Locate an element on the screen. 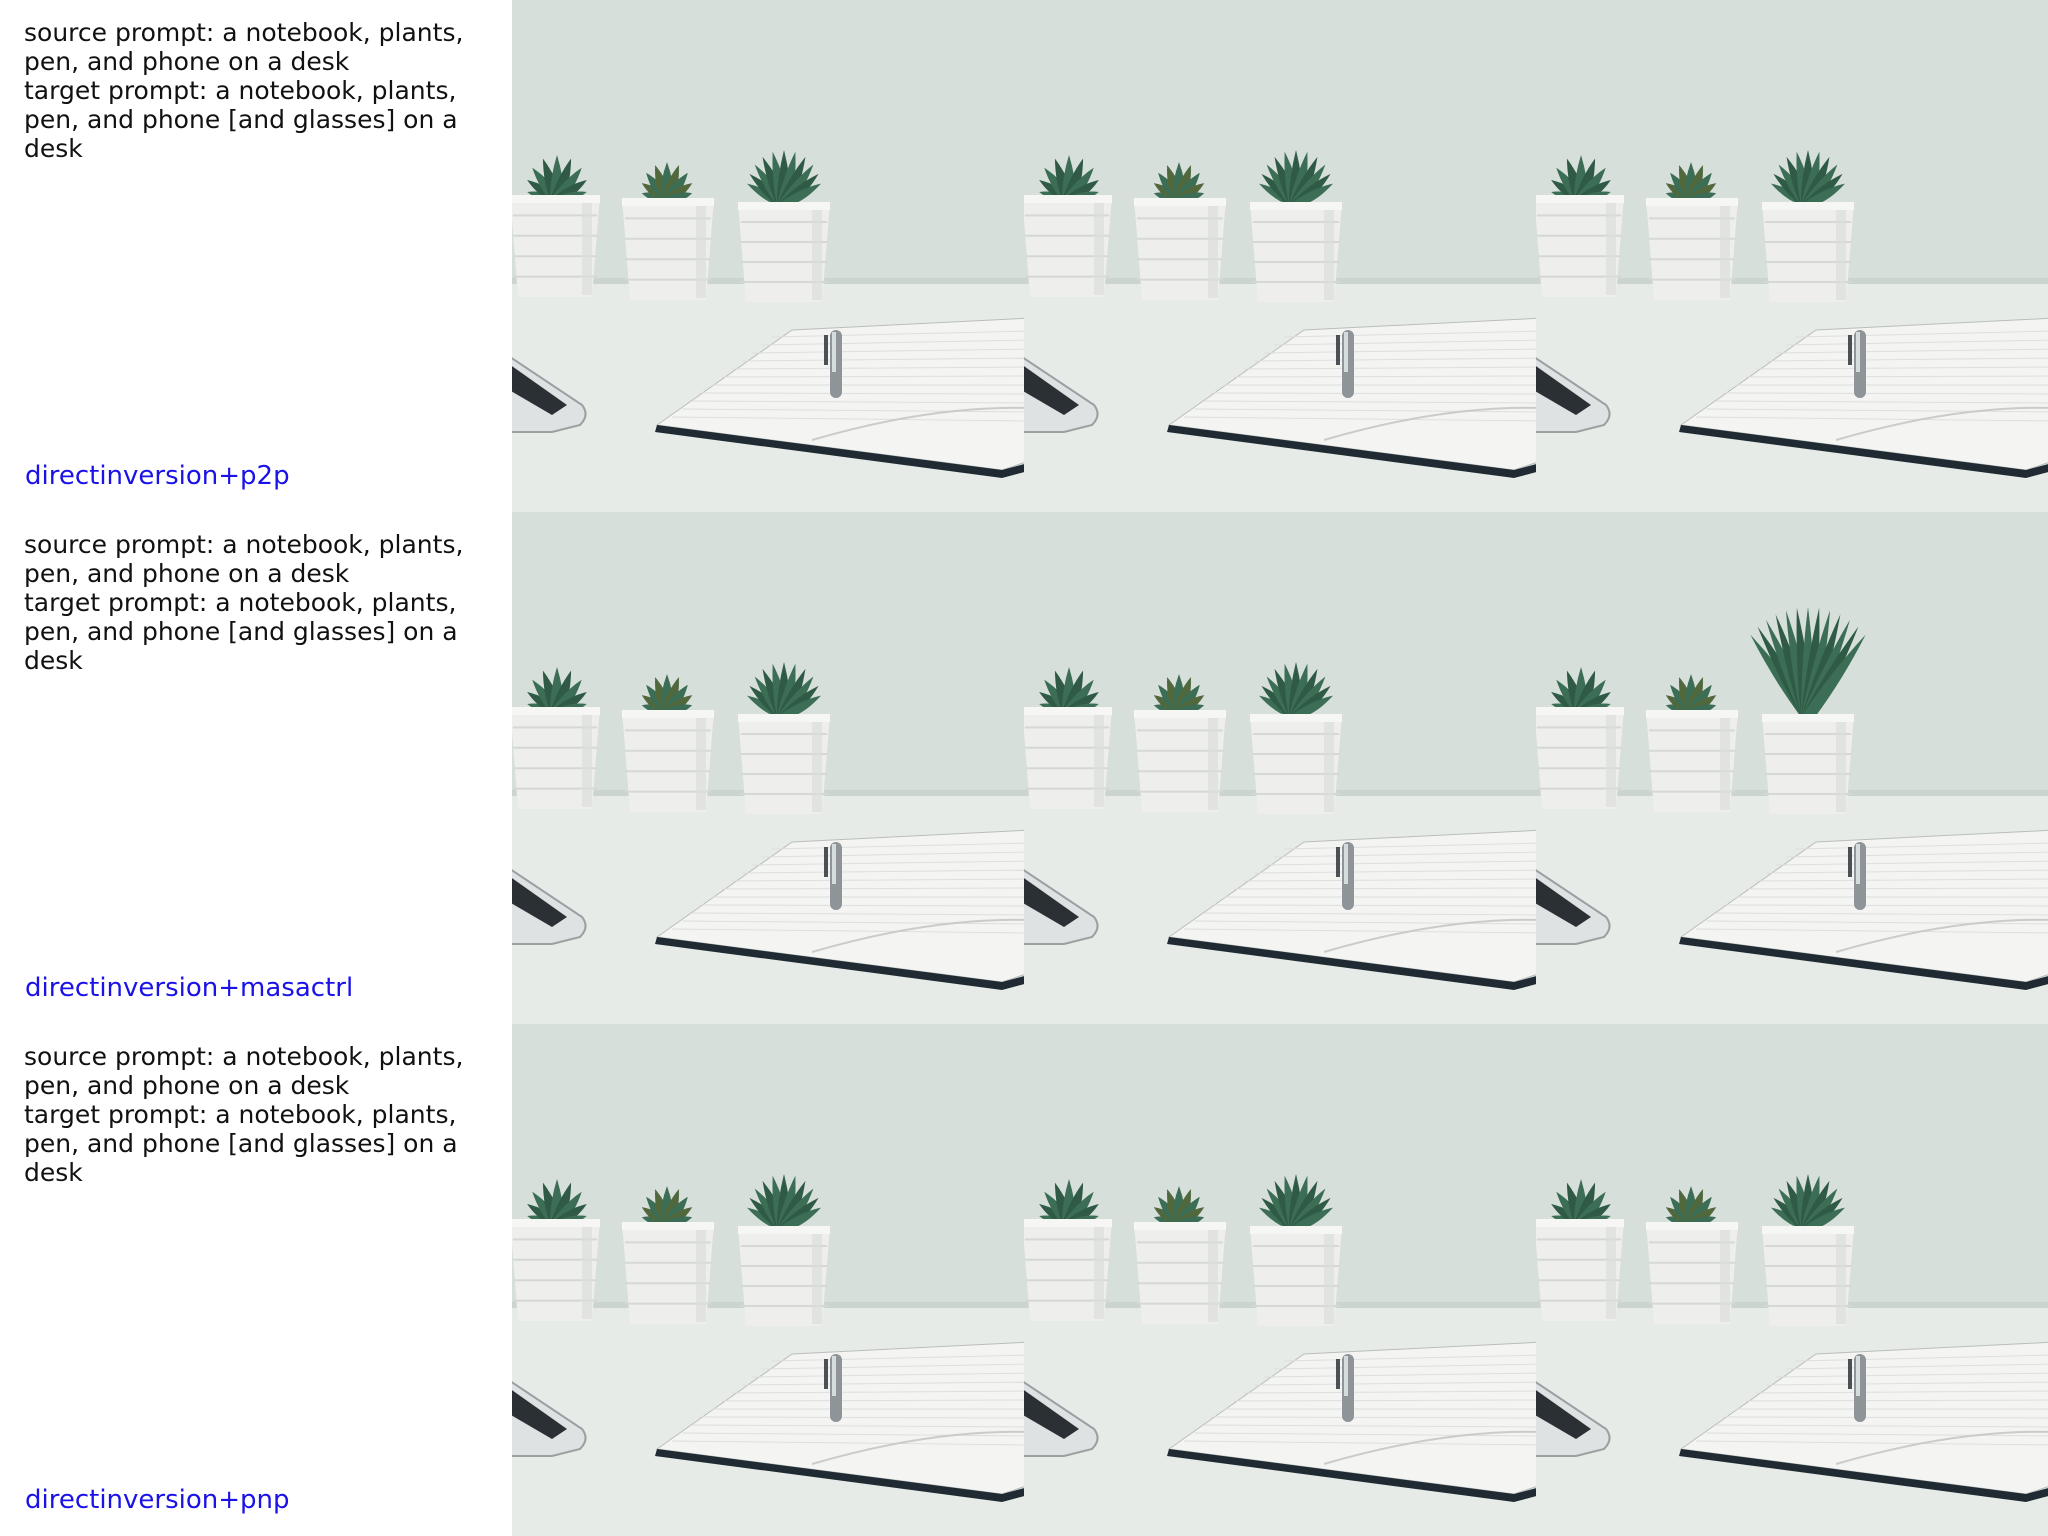 This screenshot has width=2048, height=1536. method-label: directinversion+masactrl is located at coordinates (189, 988).